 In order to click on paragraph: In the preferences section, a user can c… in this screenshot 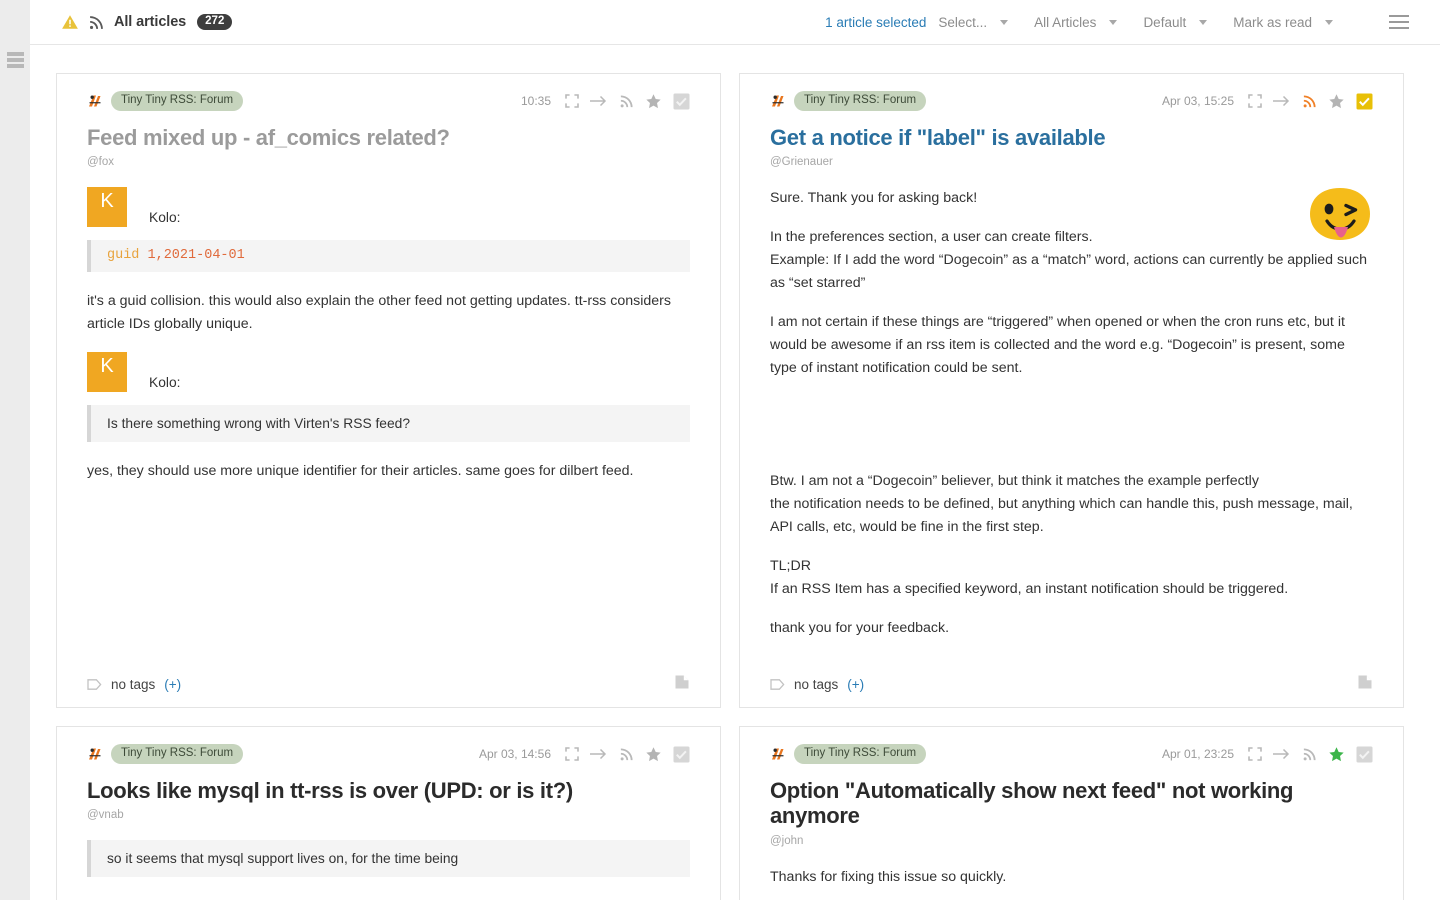, I will do `click(1068, 260)`.